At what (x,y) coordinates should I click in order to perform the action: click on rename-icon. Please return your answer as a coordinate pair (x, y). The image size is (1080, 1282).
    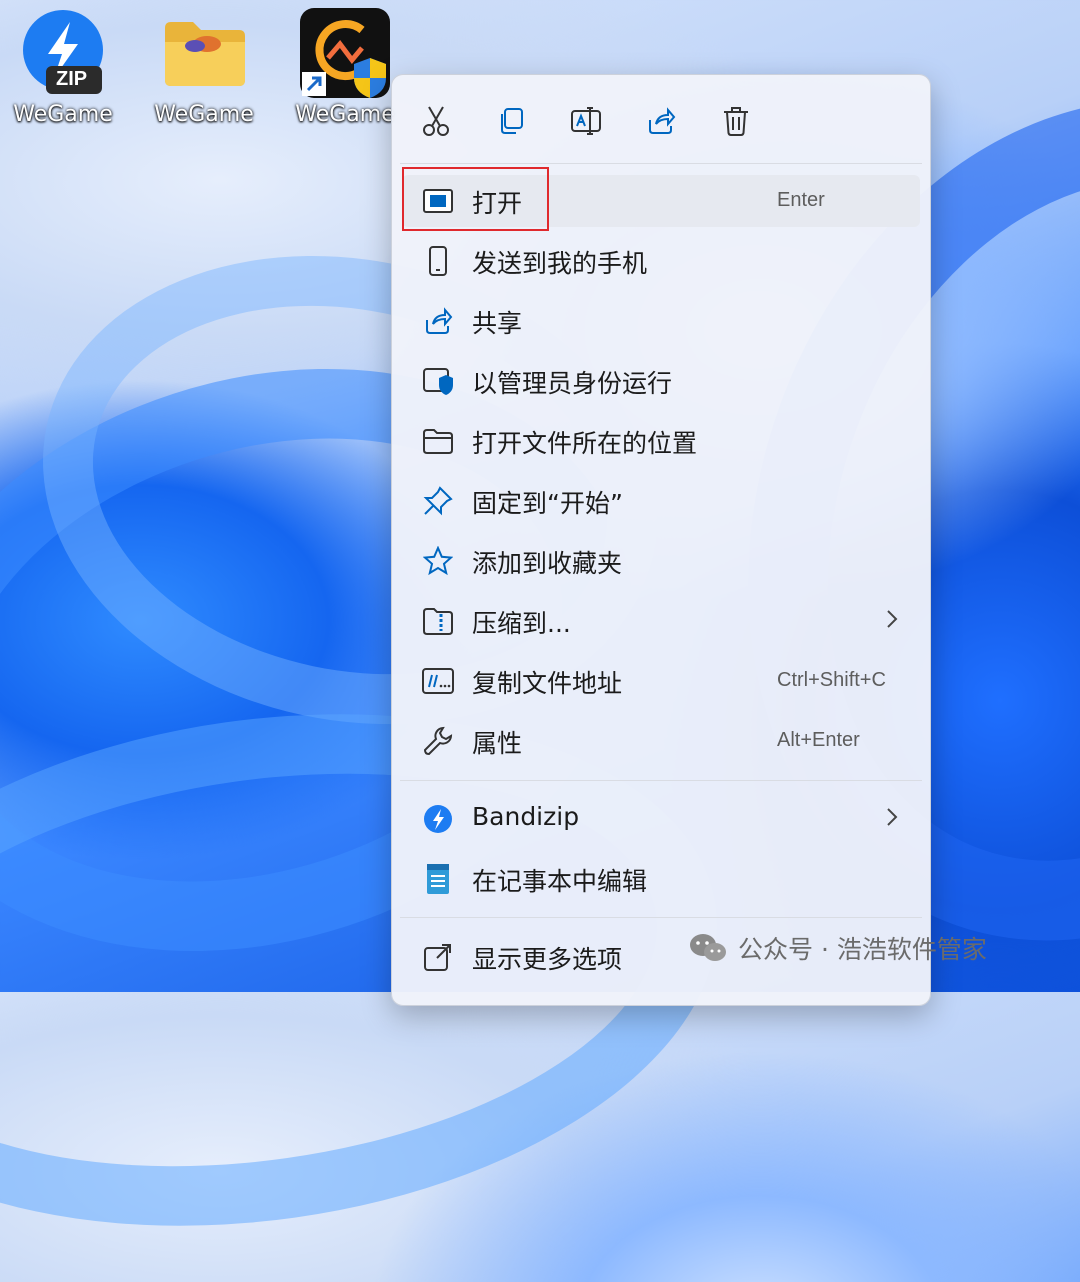
    Looking at the image, I should click on (586, 121).